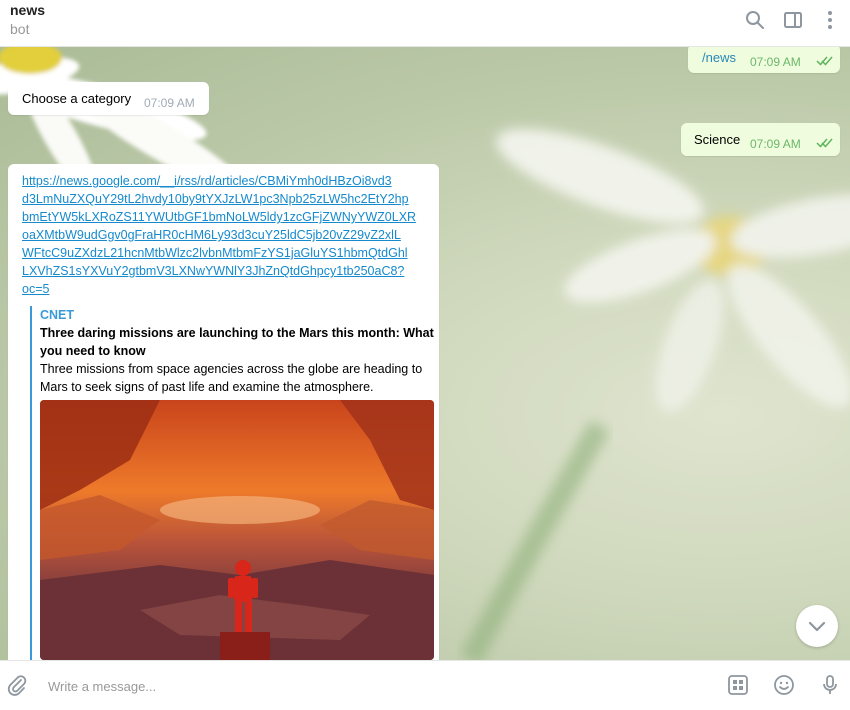  Describe the element at coordinates (17, 685) in the screenshot. I see `attach-icon` at that location.